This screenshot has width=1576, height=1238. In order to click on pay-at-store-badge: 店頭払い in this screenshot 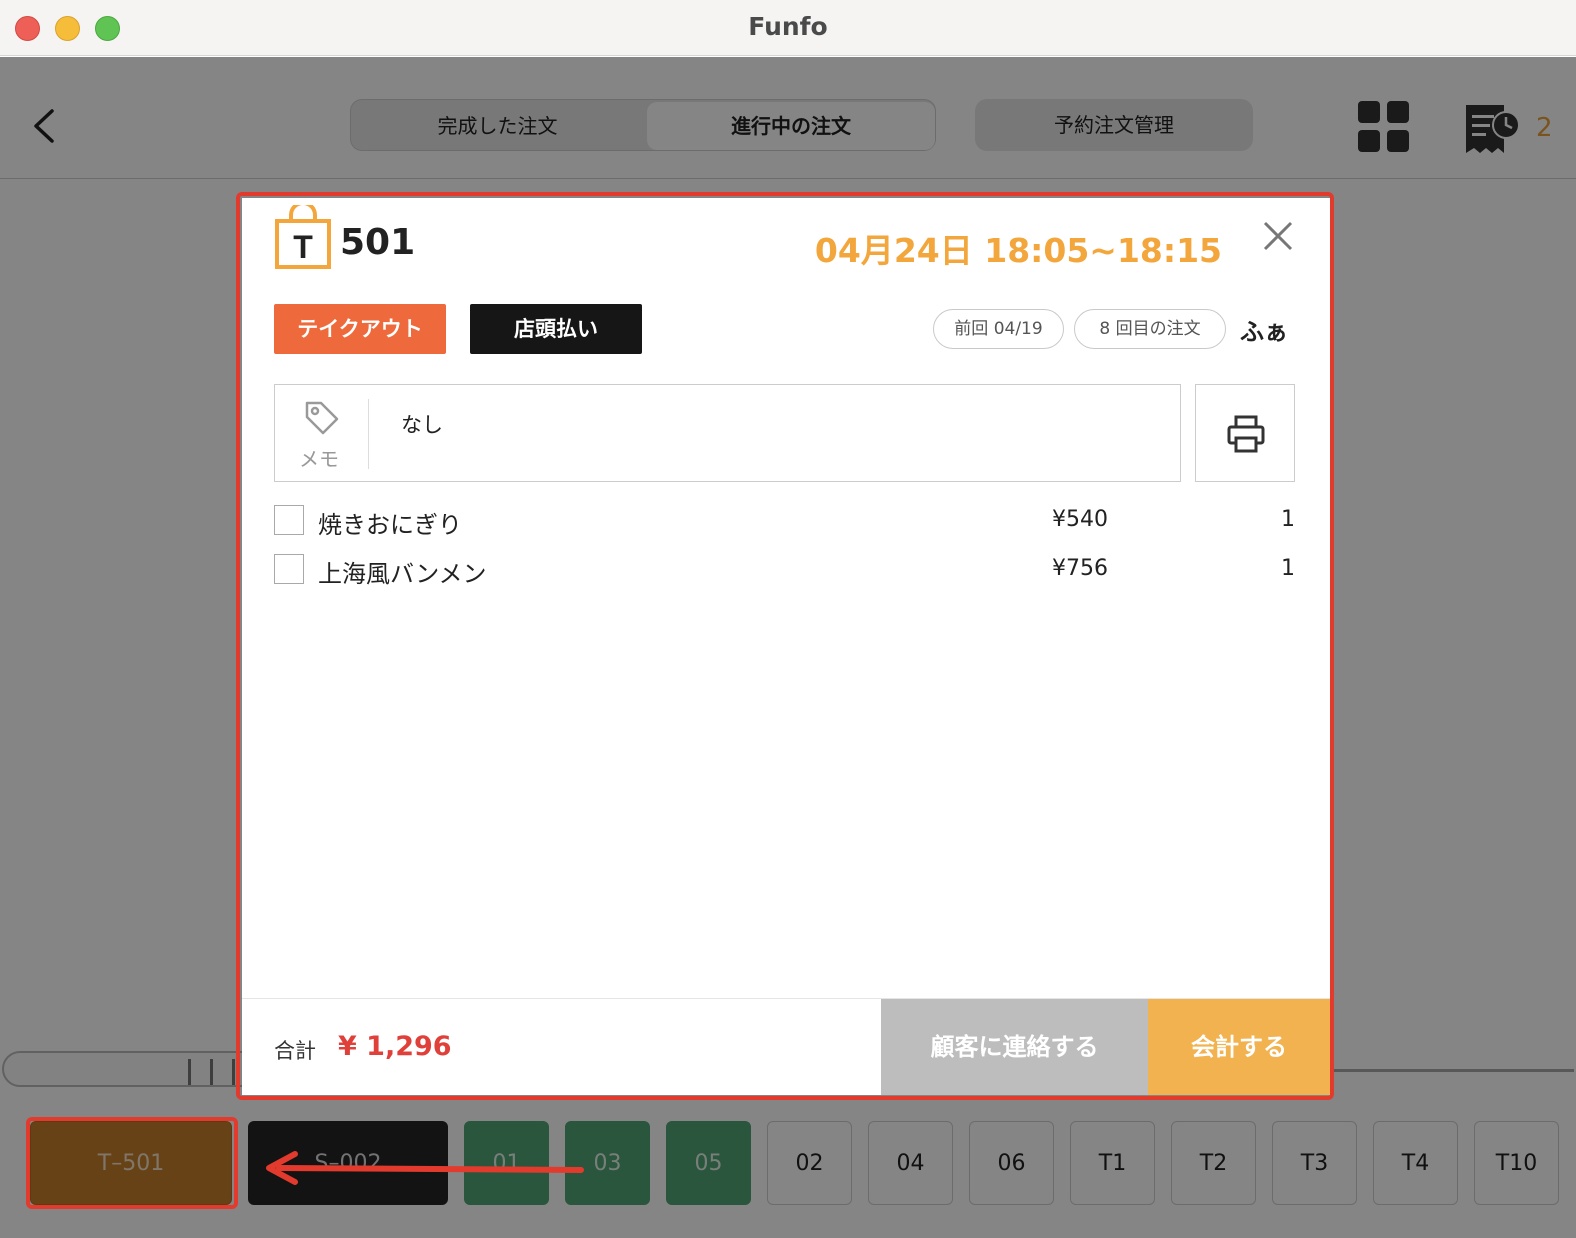, I will do `click(556, 329)`.